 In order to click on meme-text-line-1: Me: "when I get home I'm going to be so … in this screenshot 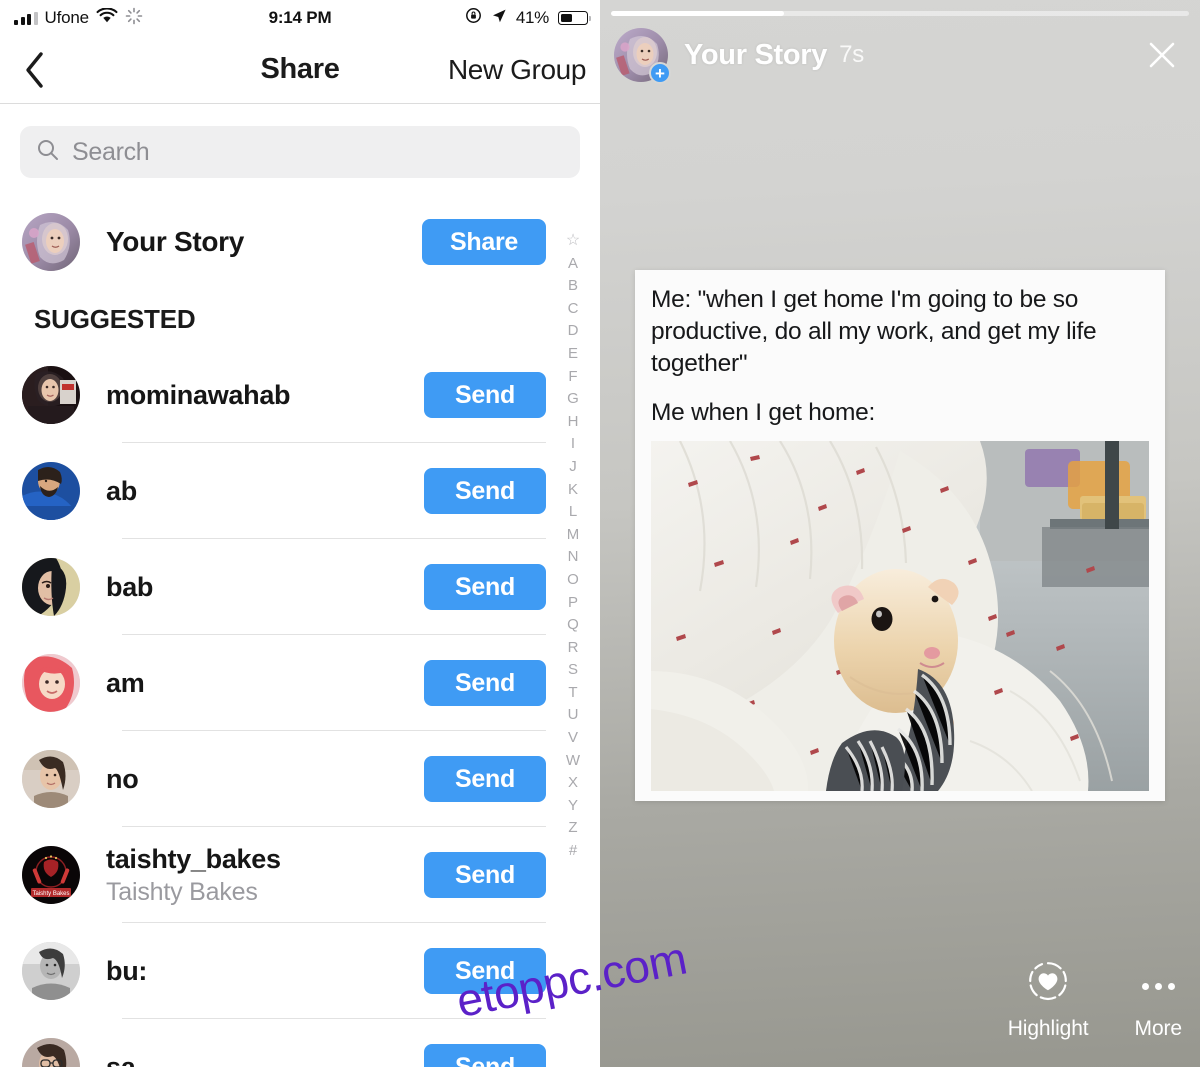, I will do `click(874, 332)`.